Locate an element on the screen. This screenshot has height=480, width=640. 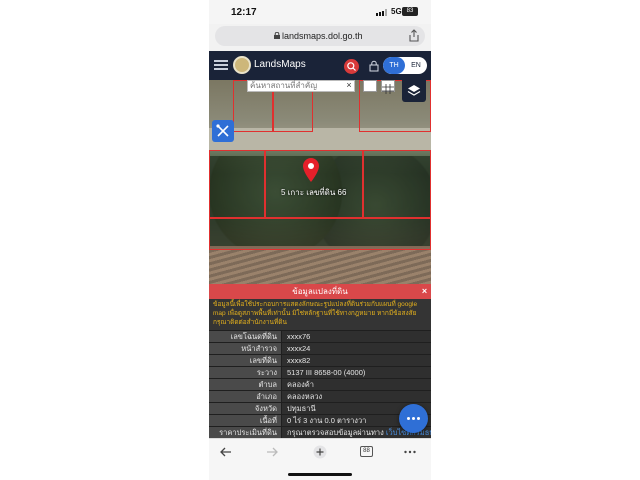
grid-tool-button is located at coordinates (388, 87).